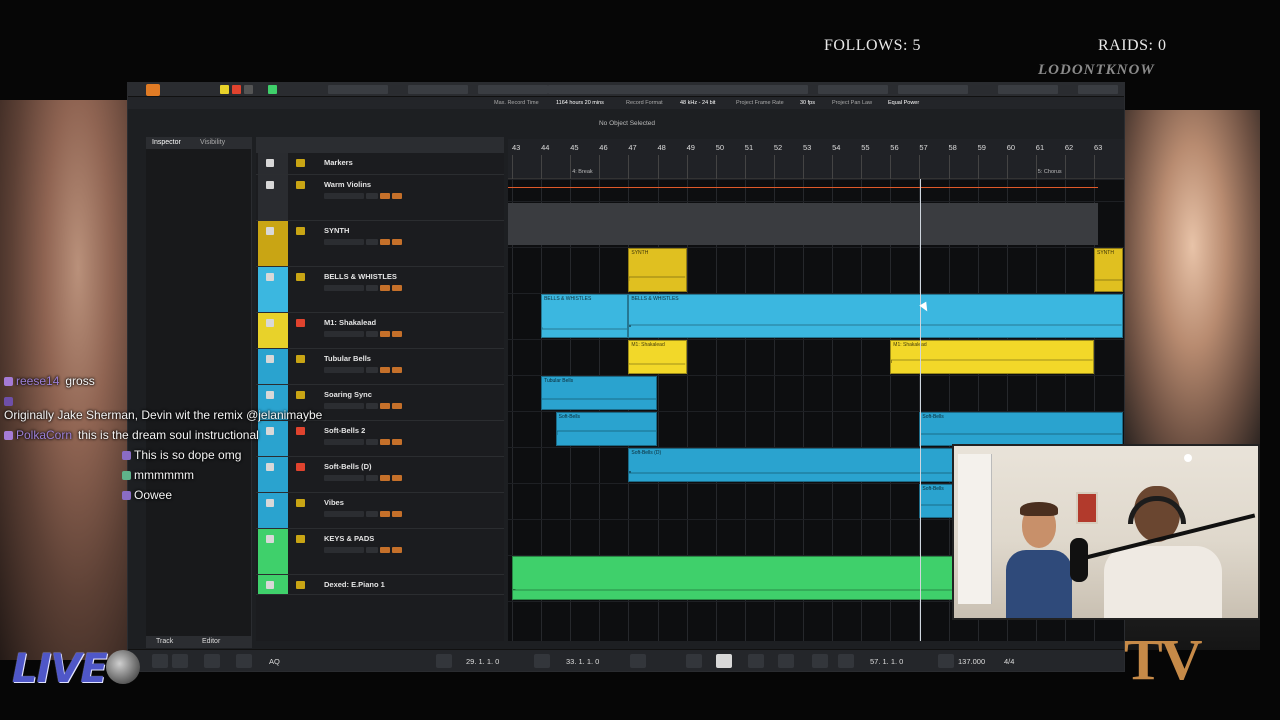 The height and width of the screenshot is (720, 1280). What do you see at coordinates (807, 103) in the screenshot?
I see `info-value: 30 fps` at bounding box center [807, 103].